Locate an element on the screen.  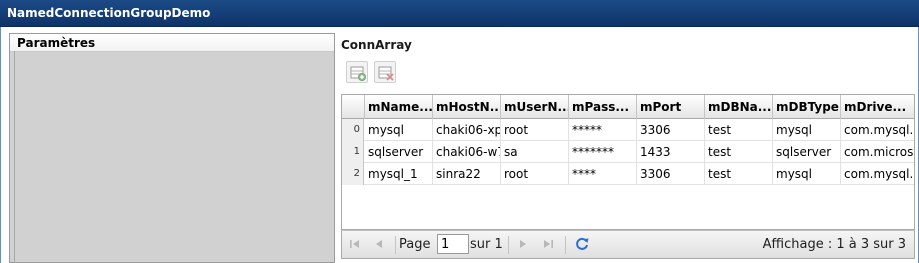
first-page-icon is located at coordinates (355, 244).